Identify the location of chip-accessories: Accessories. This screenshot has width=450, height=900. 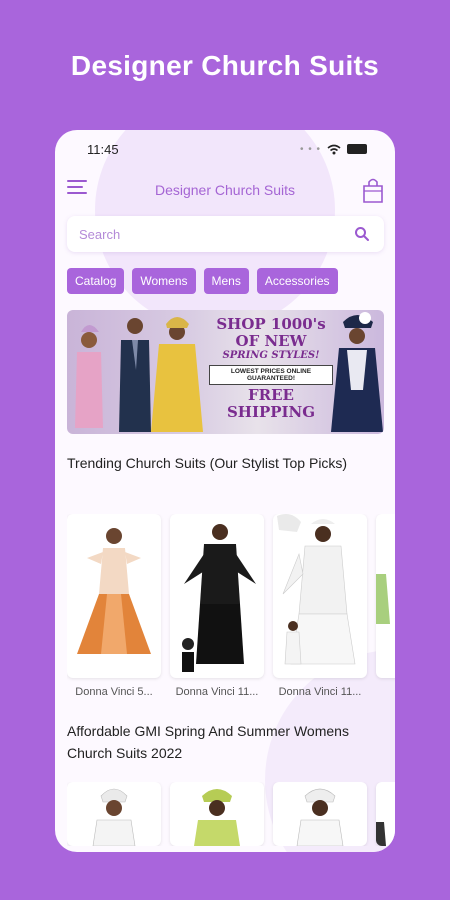
(297, 281).